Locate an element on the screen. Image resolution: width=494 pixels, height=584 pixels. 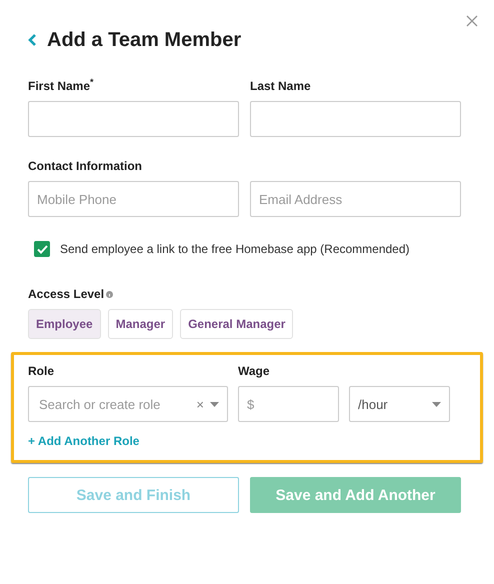
role-select: Search or create role × is located at coordinates (128, 404).